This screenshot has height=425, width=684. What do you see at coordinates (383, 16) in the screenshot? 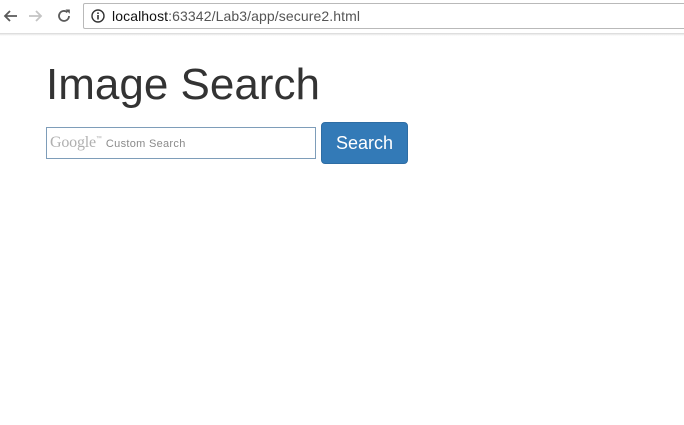
I see `address-bar: localhost:63342/Lab3/app/secure2.html` at bounding box center [383, 16].